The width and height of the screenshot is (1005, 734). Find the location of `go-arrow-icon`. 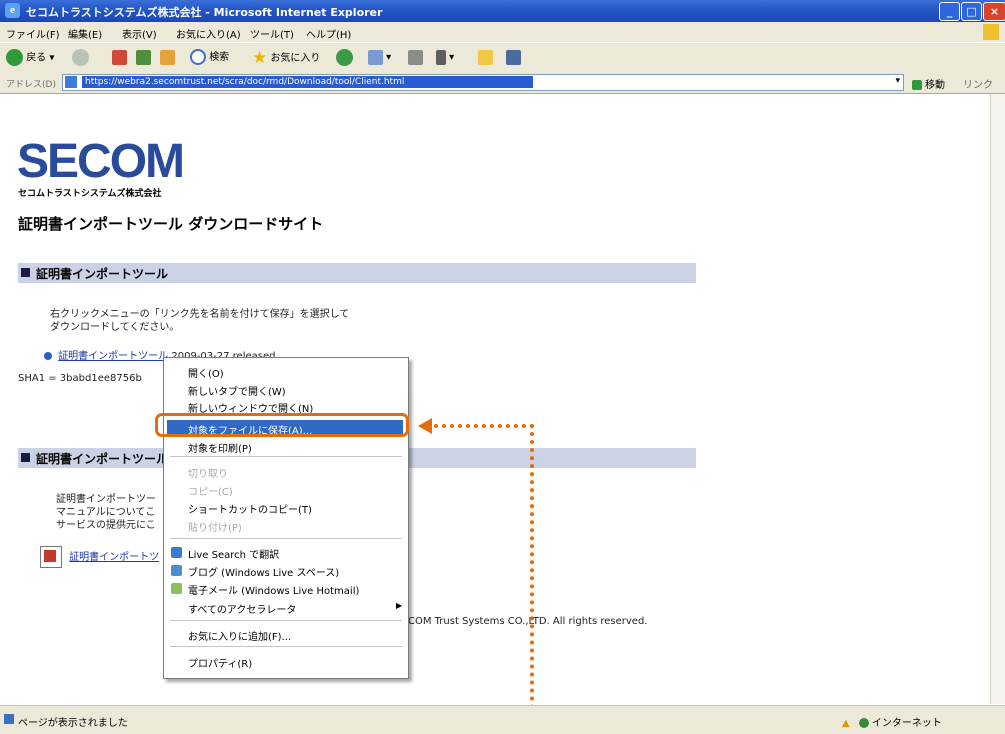

go-arrow-icon is located at coordinates (917, 85).